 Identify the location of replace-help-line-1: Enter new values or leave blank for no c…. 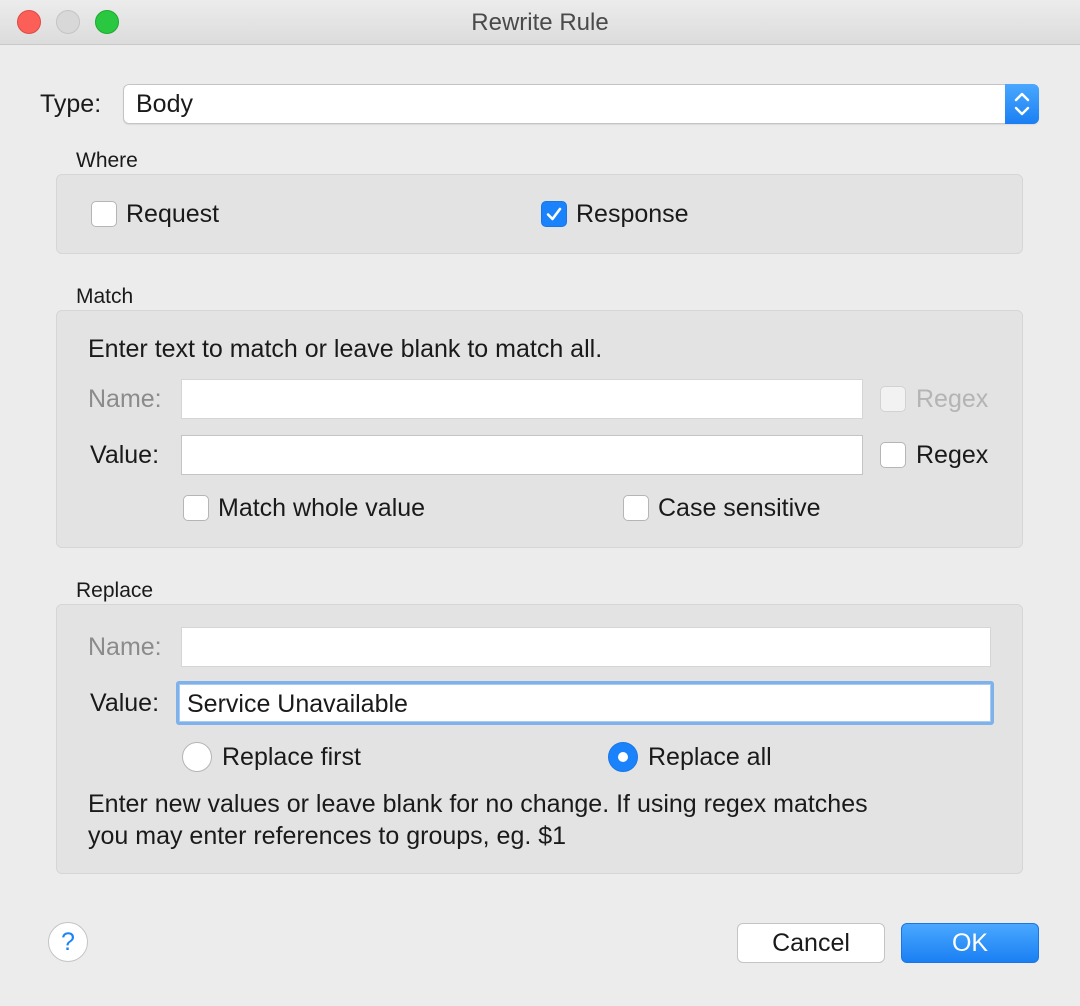
(478, 804).